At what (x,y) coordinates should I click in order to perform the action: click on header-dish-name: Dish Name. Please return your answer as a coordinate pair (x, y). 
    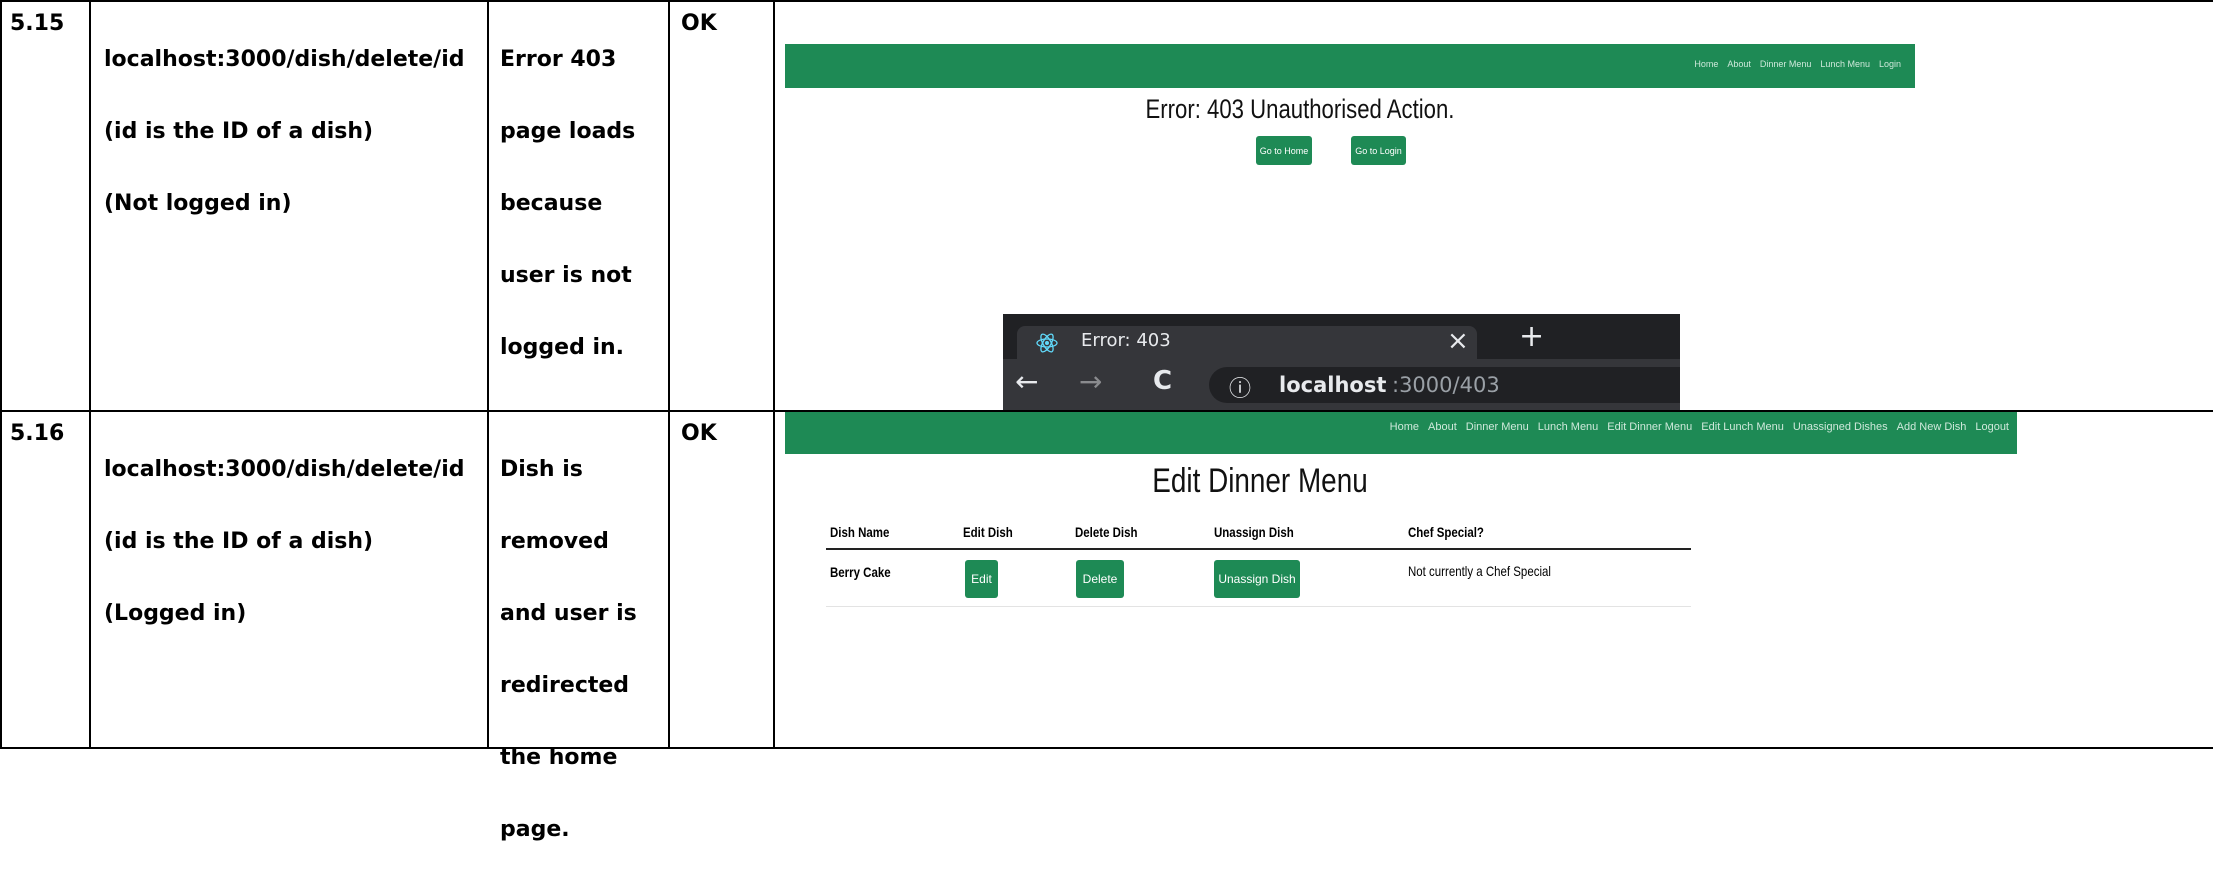
    Looking at the image, I should click on (860, 532).